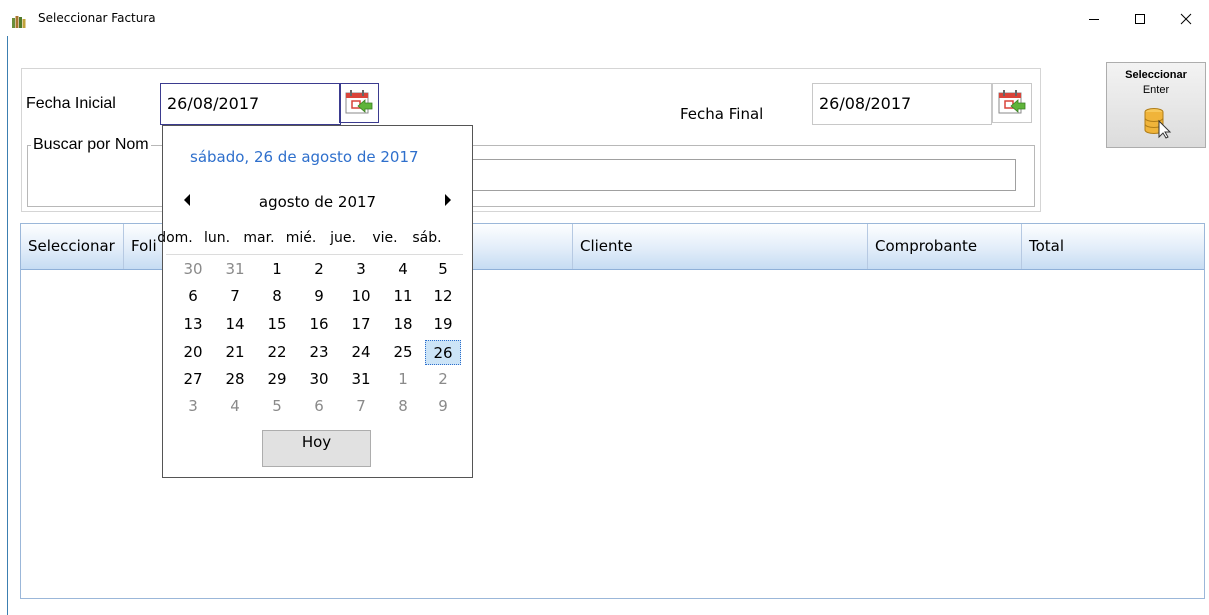 The image size is (1209, 615). What do you see at coordinates (1186, 19) in the screenshot?
I see `close-button` at bounding box center [1186, 19].